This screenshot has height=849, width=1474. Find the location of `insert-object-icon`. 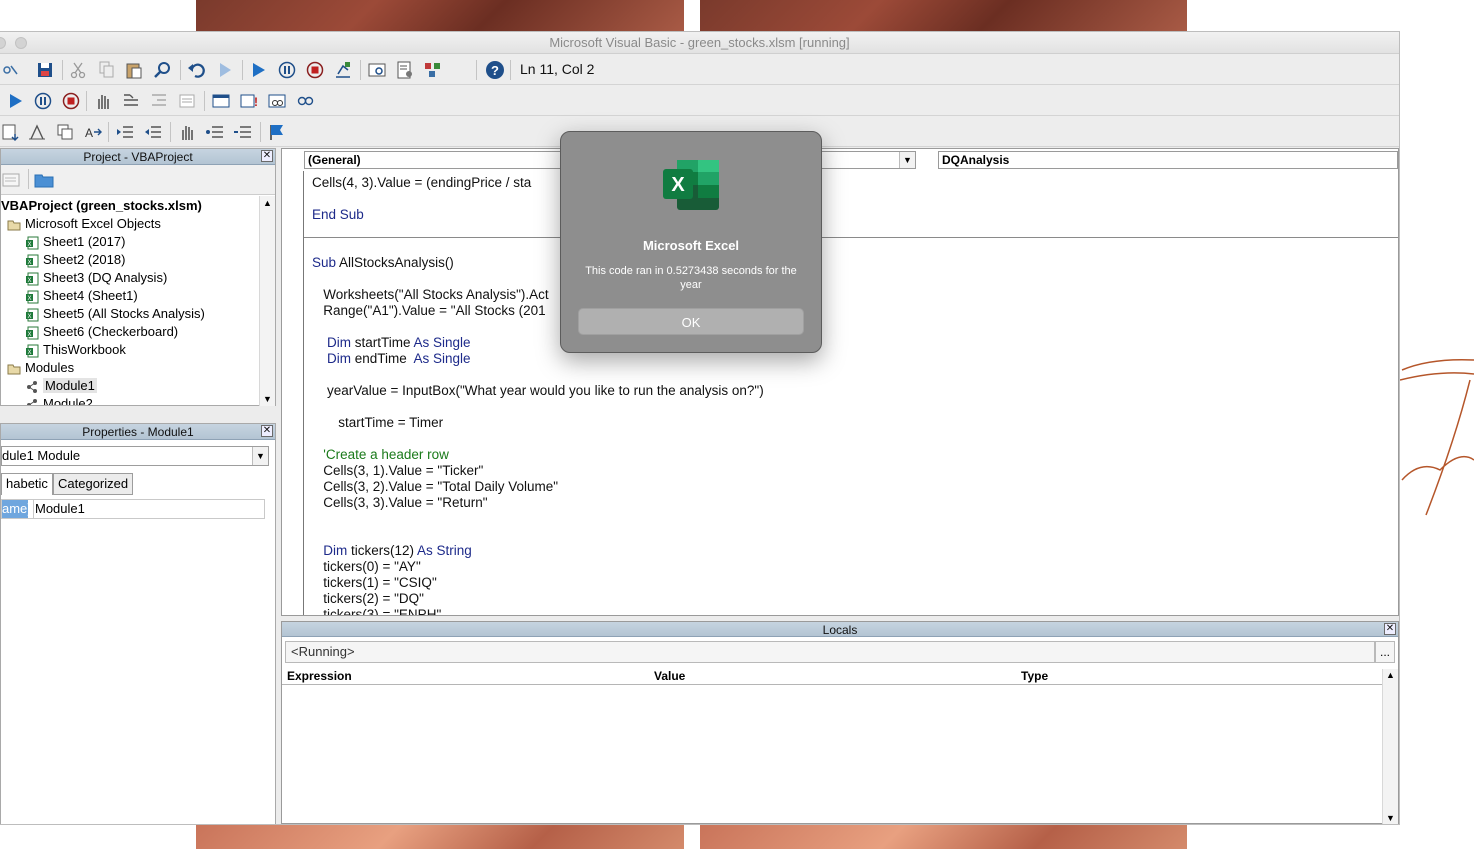

insert-object-icon is located at coordinates (11, 70).